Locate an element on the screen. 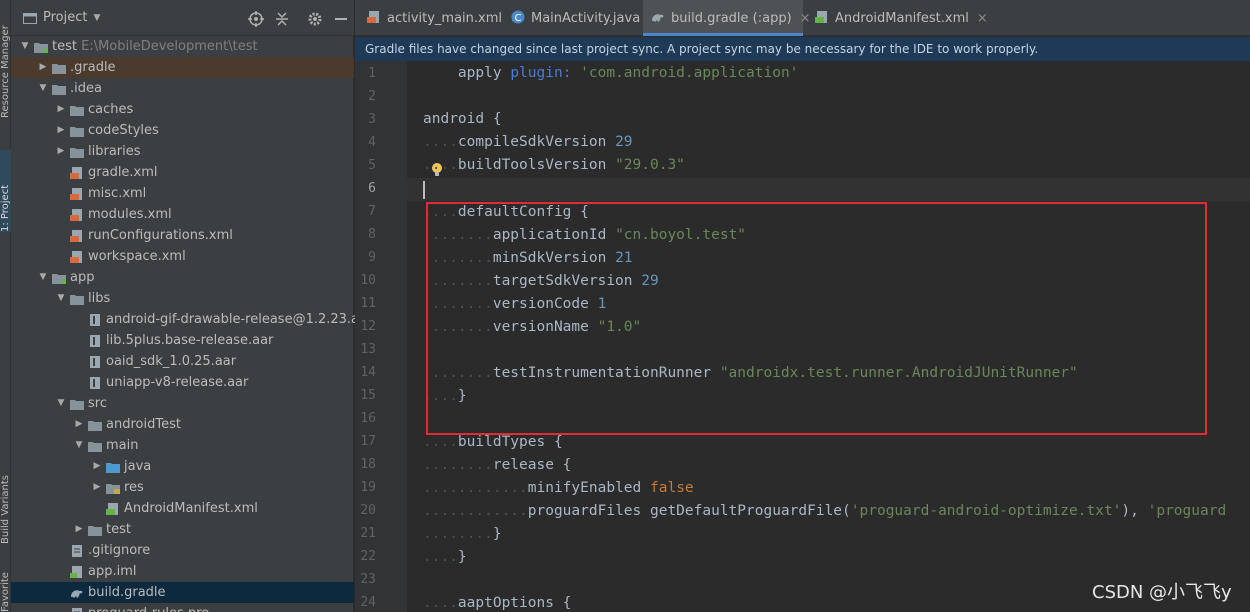 This screenshot has width=1250, height=612. tab-mainactivity-java: CMainActivity.java× is located at coordinates (581, 18).